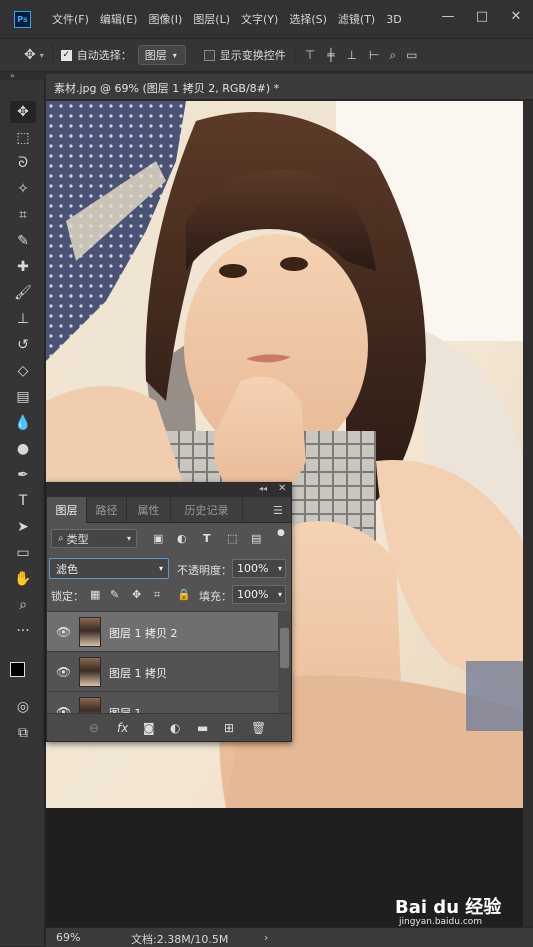 Image resolution: width=533 pixels, height=947 pixels. What do you see at coordinates (441, 922) in the screenshot?
I see `watermark-url: jingyan.baidu.com` at bounding box center [441, 922].